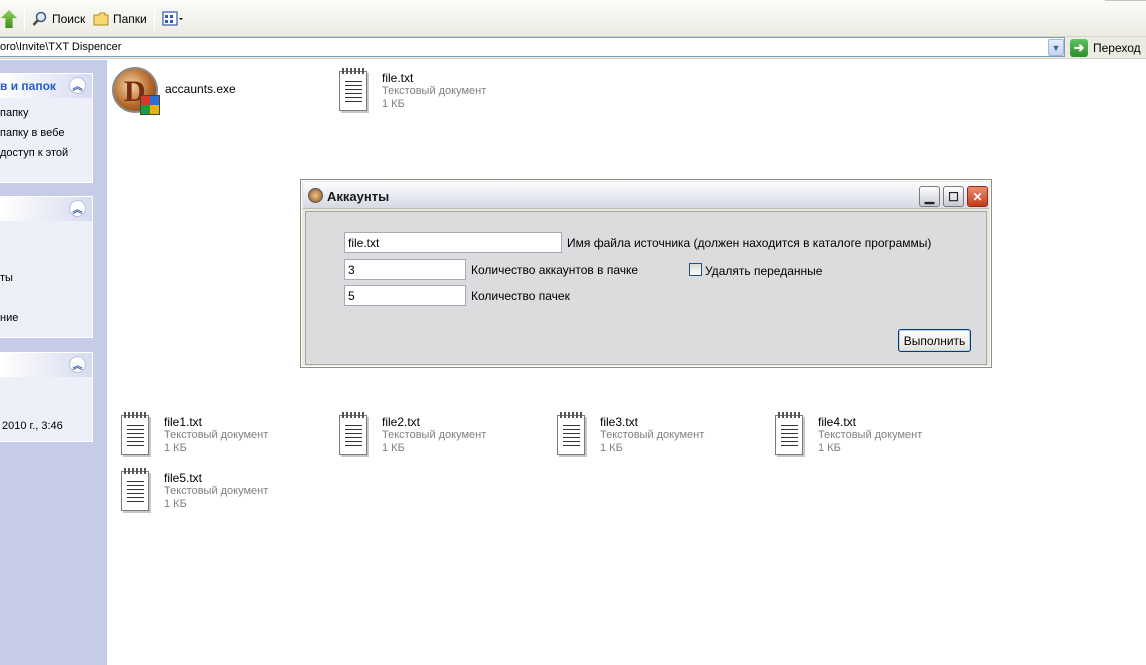  Describe the element at coordinates (183, 422) in the screenshot. I see `file-name: file1.txt` at that location.